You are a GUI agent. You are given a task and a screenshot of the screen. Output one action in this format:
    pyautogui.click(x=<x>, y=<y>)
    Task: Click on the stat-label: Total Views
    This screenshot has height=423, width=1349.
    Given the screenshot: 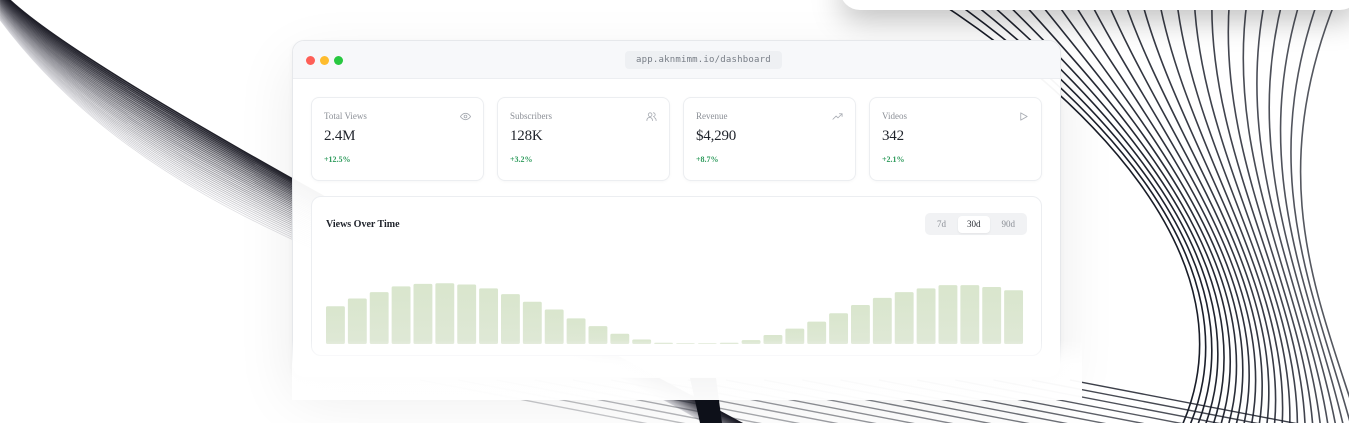 What is the action you would take?
    pyautogui.click(x=345, y=116)
    